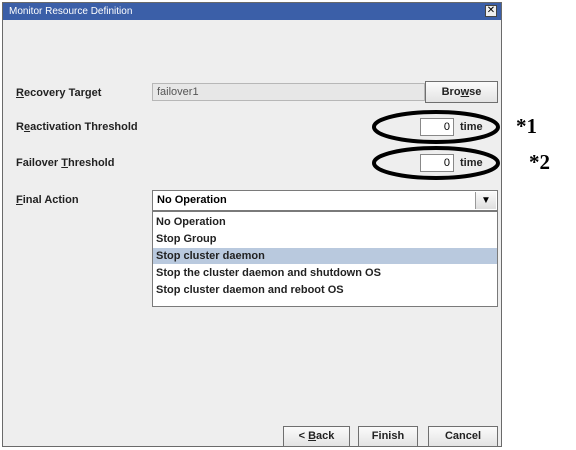 This screenshot has height=450, width=576. Describe the element at coordinates (539, 162) in the screenshot. I see `annotation-mark-2: *2` at that location.